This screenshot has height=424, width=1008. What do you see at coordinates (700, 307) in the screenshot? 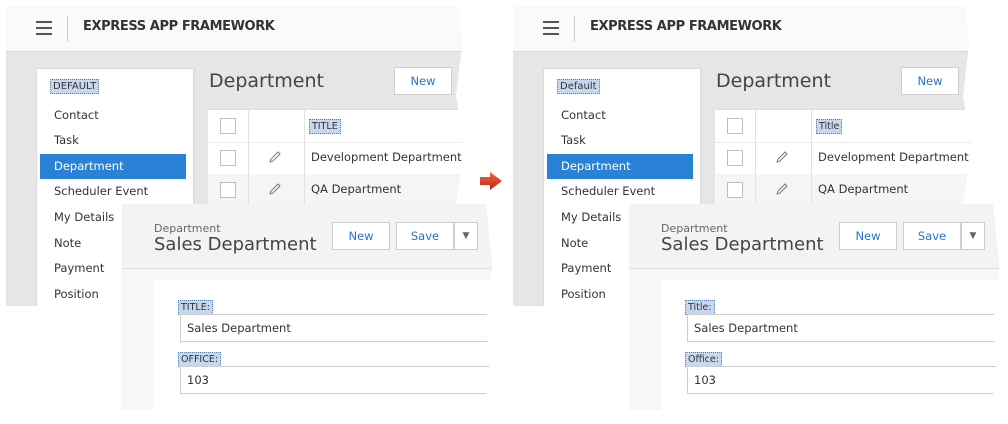
I see `title-label: Title:` at bounding box center [700, 307].